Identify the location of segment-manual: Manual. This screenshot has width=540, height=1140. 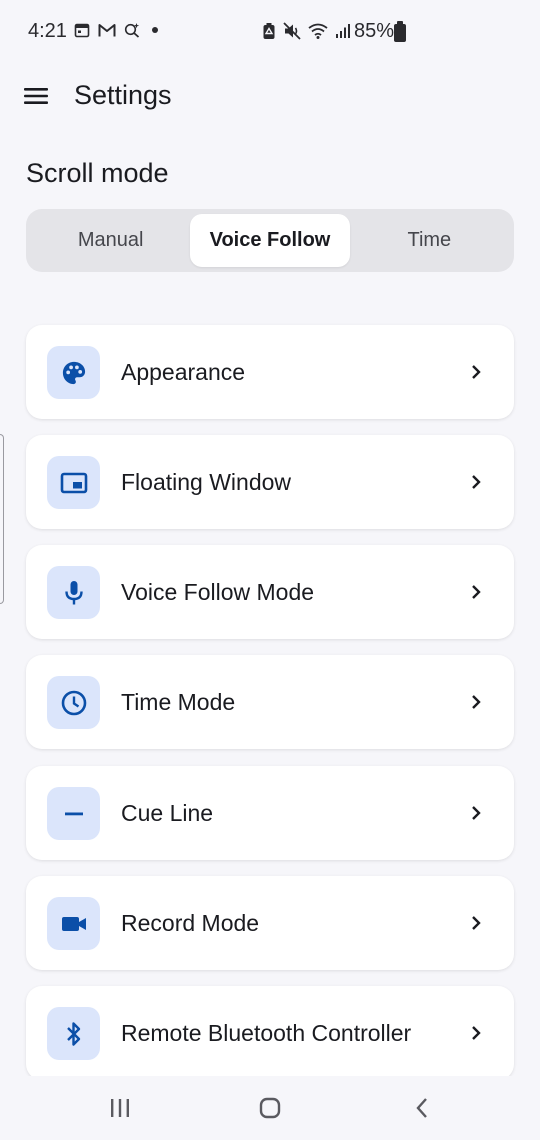
(110, 240).